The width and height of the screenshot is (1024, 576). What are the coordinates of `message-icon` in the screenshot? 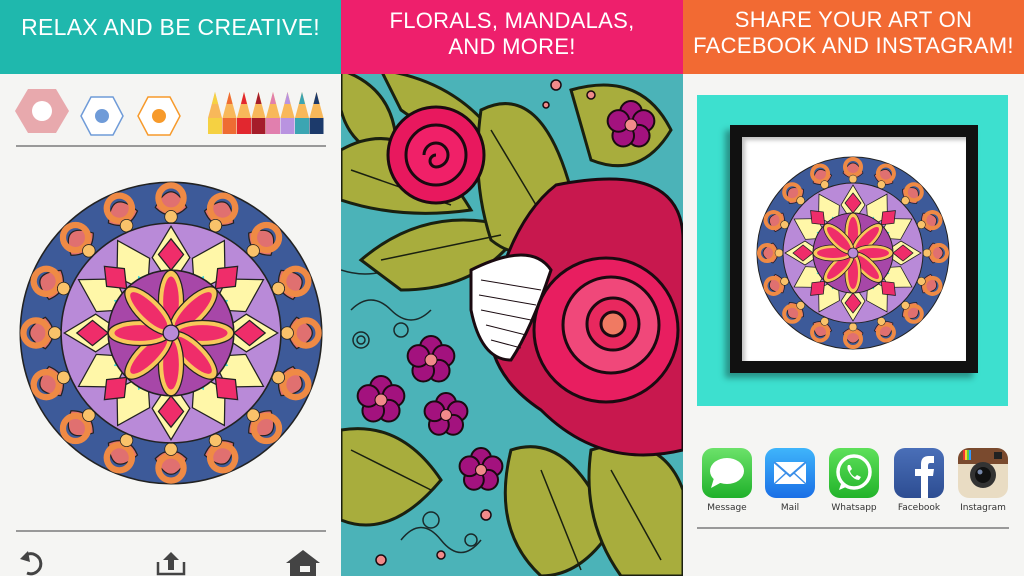 It's located at (727, 473).